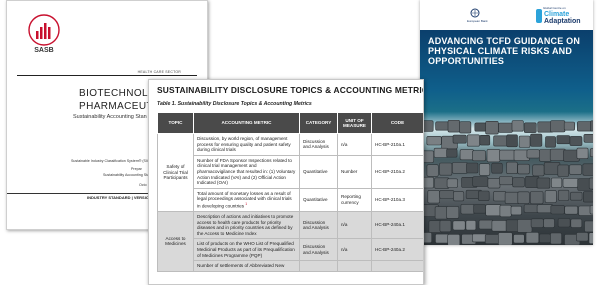 The image size is (600, 285). I want to click on document-footer: INDUSTRY STANDARD | VERSION 2, so click(121, 197).